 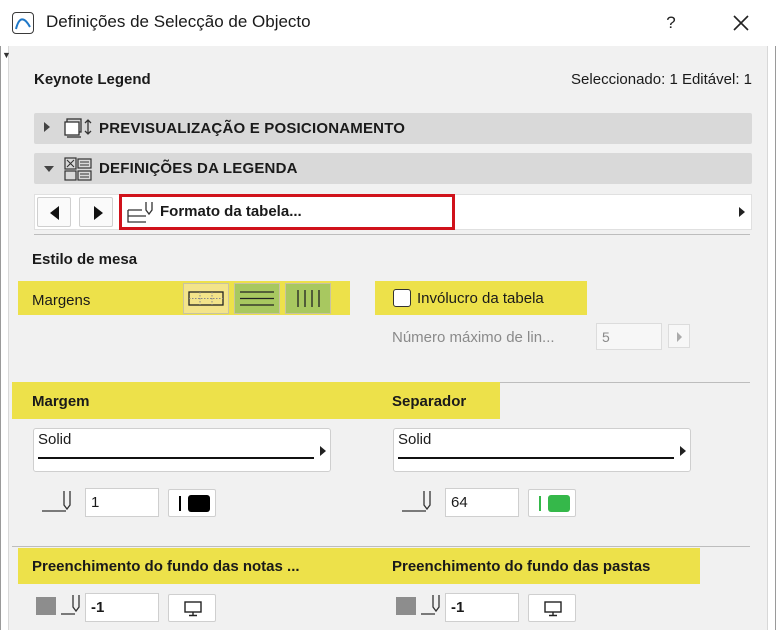 What do you see at coordinates (429, 401) in the screenshot?
I see `separator-title: Separador` at bounding box center [429, 401].